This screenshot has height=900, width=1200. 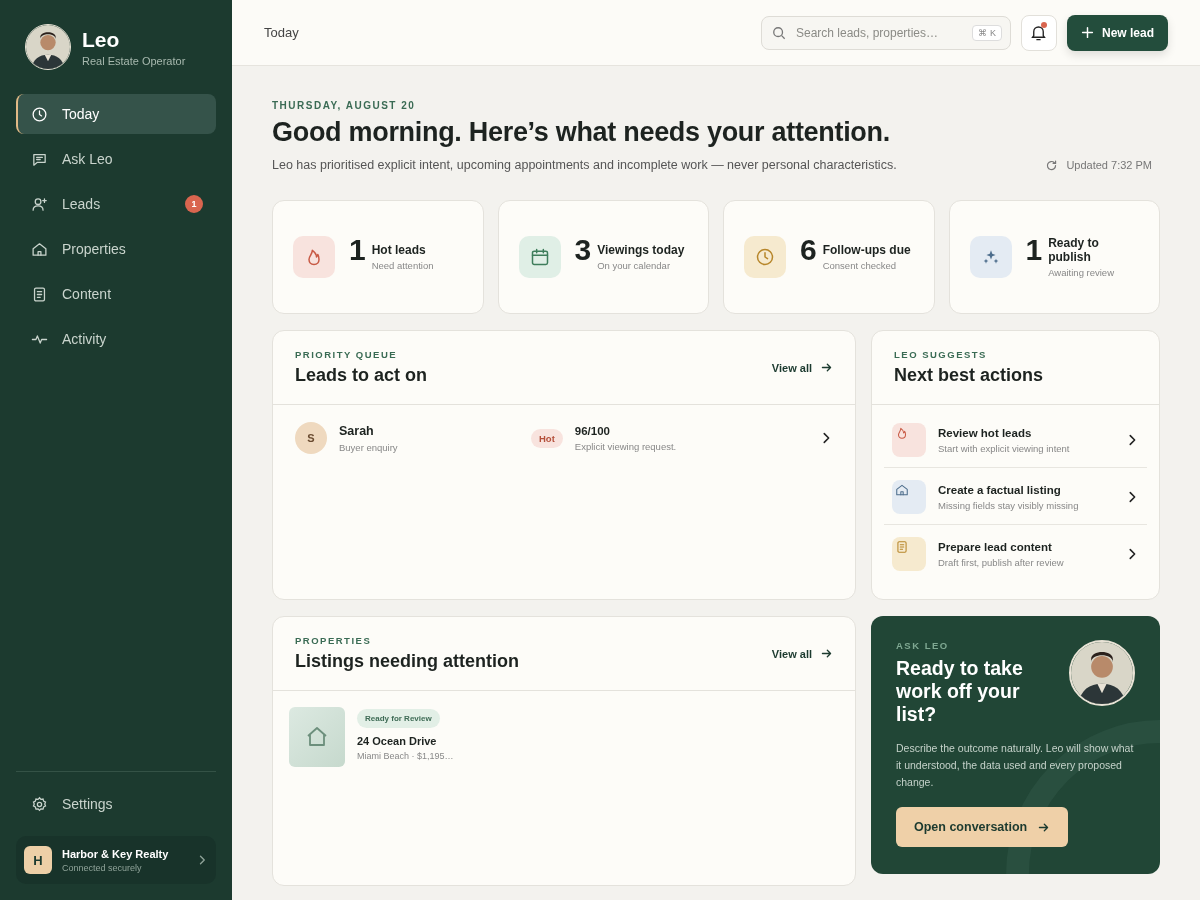 I want to click on open-conversation-button: Open conversation, so click(x=982, y=827).